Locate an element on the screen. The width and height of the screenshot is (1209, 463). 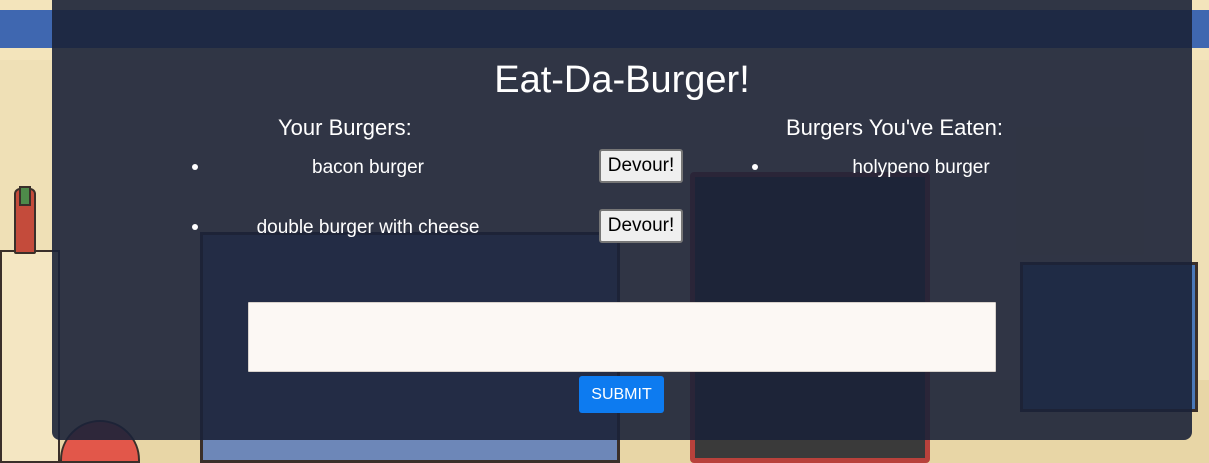
bottle-neck is located at coordinates (25, 196).